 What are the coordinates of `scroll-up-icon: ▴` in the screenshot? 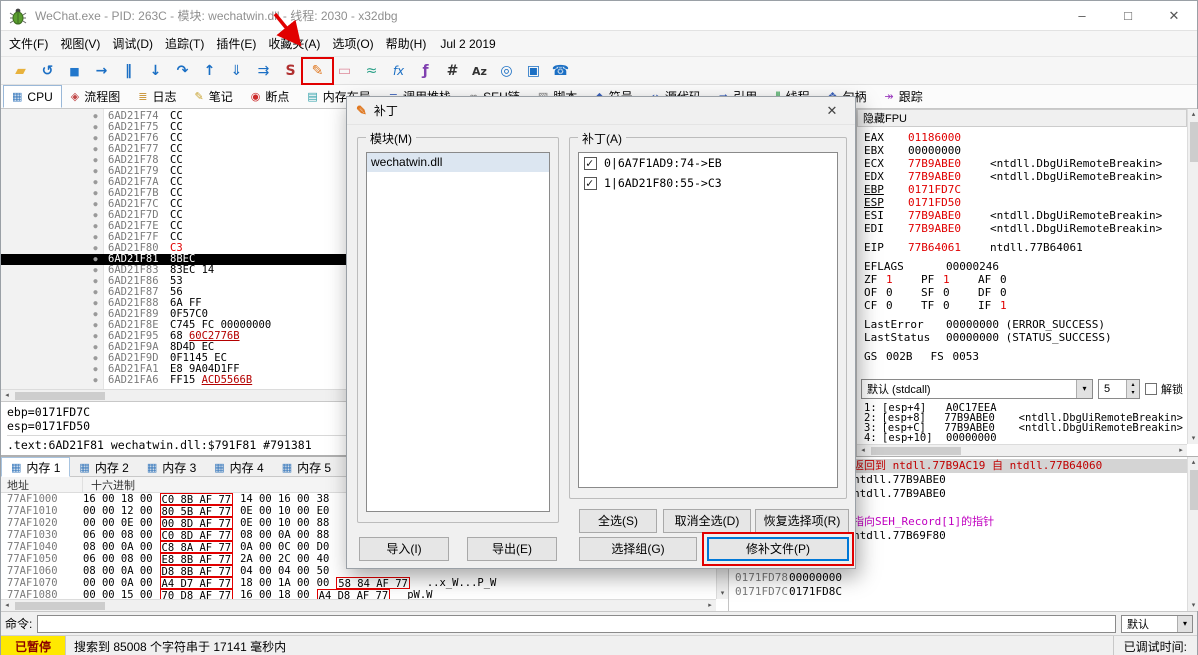 It's located at (1193, 114).